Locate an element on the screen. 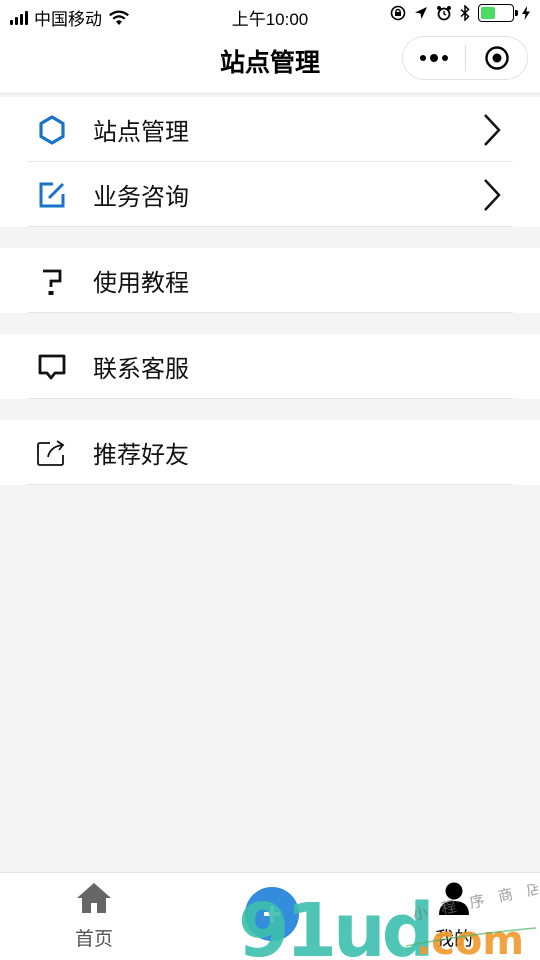 Image resolution: width=540 pixels, height=960 pixels. menu-item-label: 联系客服 is located at coordinates (141, 369).